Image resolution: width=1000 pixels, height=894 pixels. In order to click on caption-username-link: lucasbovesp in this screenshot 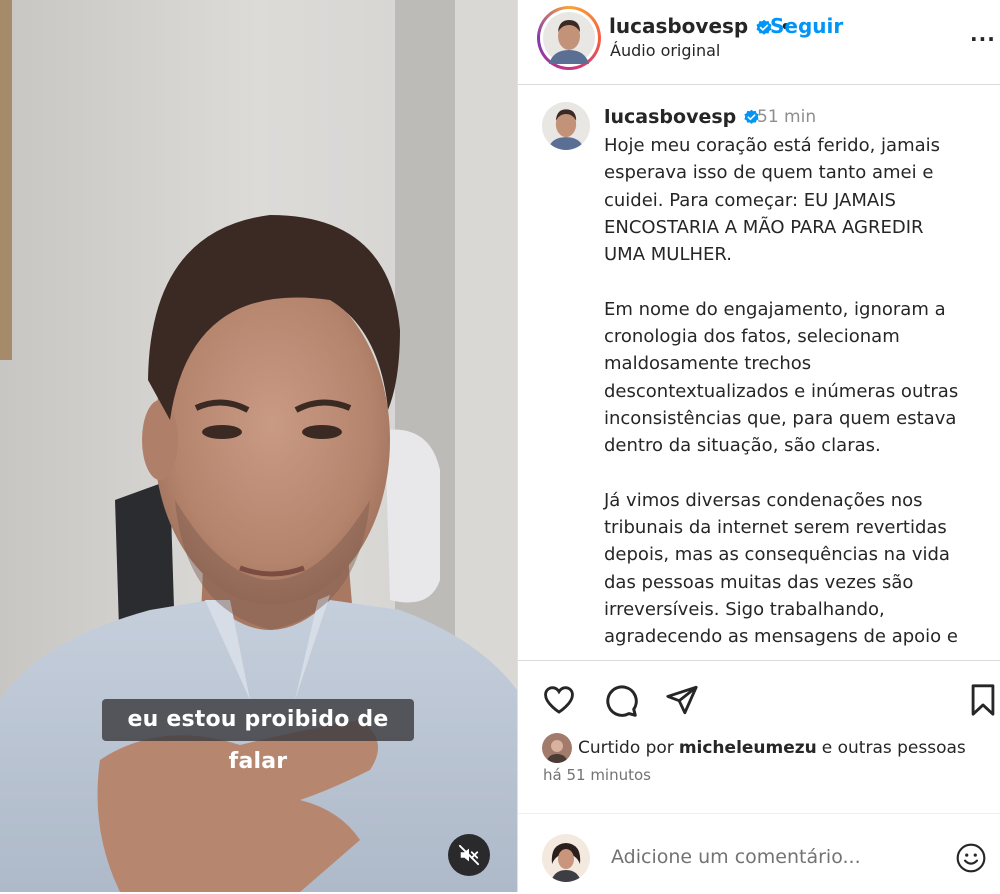, I will do `click(682, 117)`.